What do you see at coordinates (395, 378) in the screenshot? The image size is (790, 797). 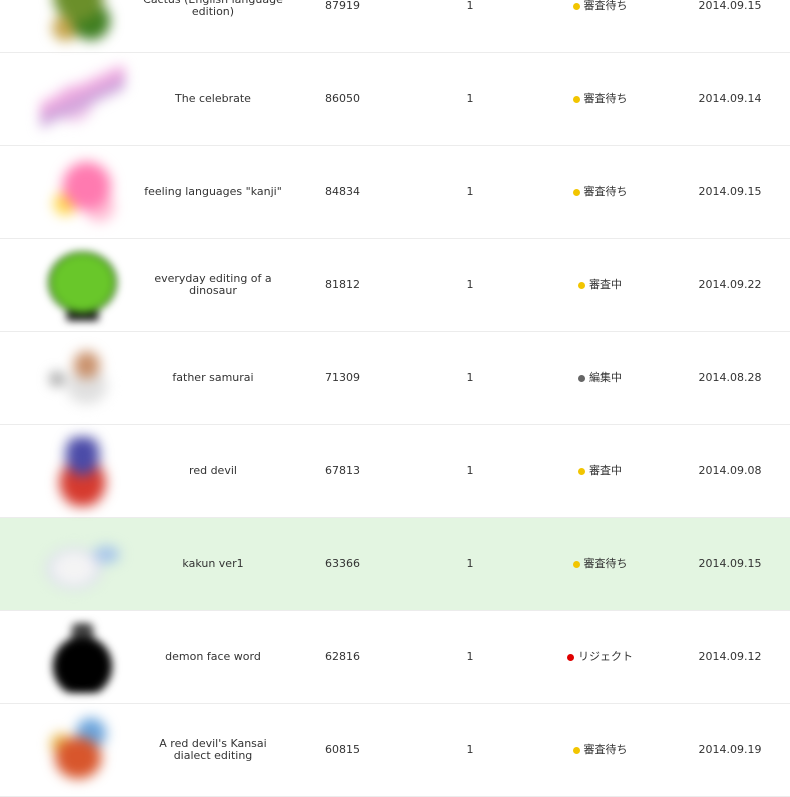 I see `table-row: father samurai 71309 1 編集中 2014.08.28` at bounding box center [395, 378].